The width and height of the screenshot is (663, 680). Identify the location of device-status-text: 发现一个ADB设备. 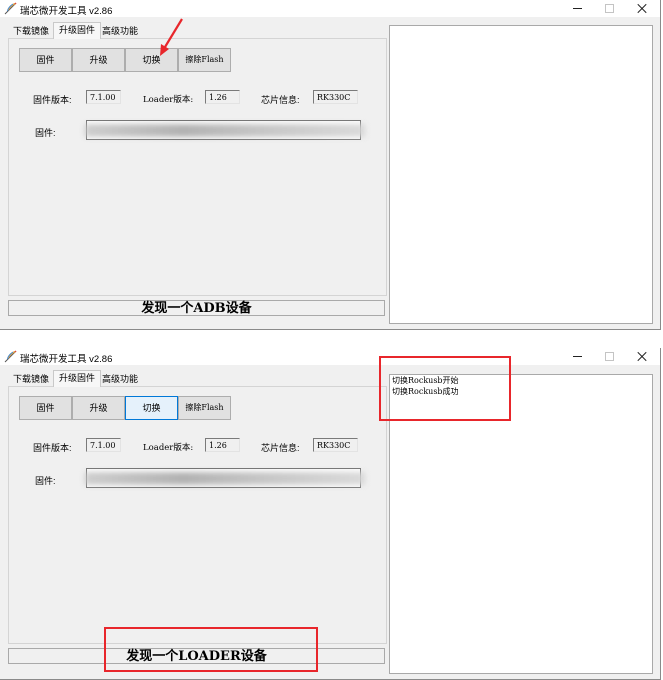
(196, 308).